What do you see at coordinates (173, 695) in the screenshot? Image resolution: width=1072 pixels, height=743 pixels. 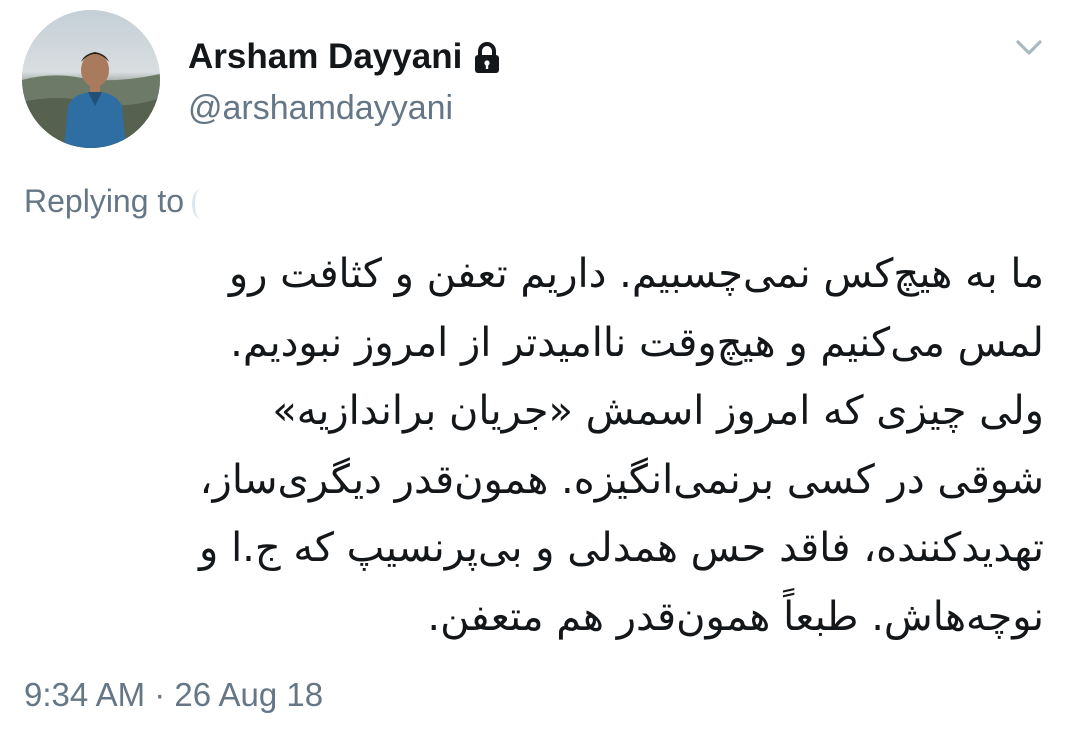 I see `tweet-timestamp: 9:34 AM · 26 Aug 18` at bounding box center [173, 695].